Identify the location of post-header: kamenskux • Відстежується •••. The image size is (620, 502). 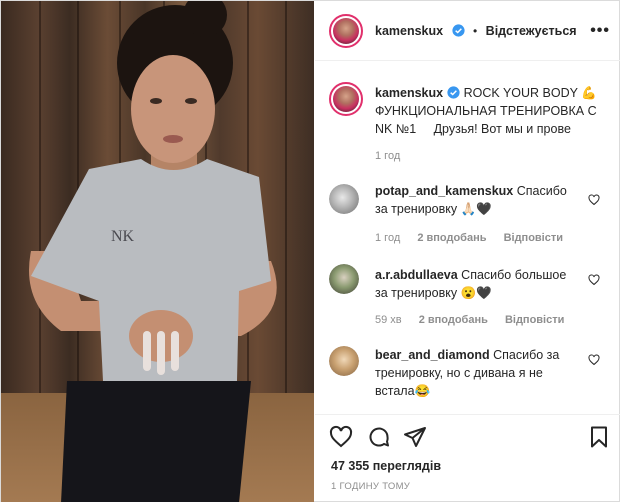
(467, 31).